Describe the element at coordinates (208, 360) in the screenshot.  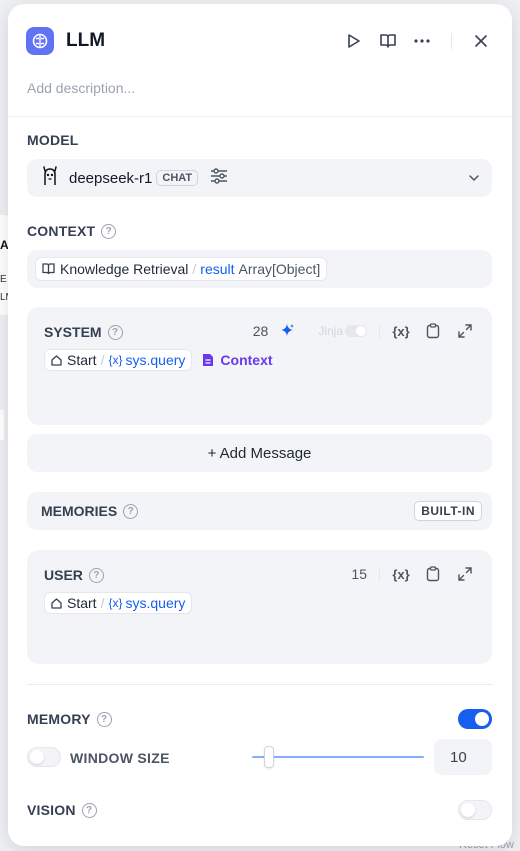
I see `document-icon` at that location.